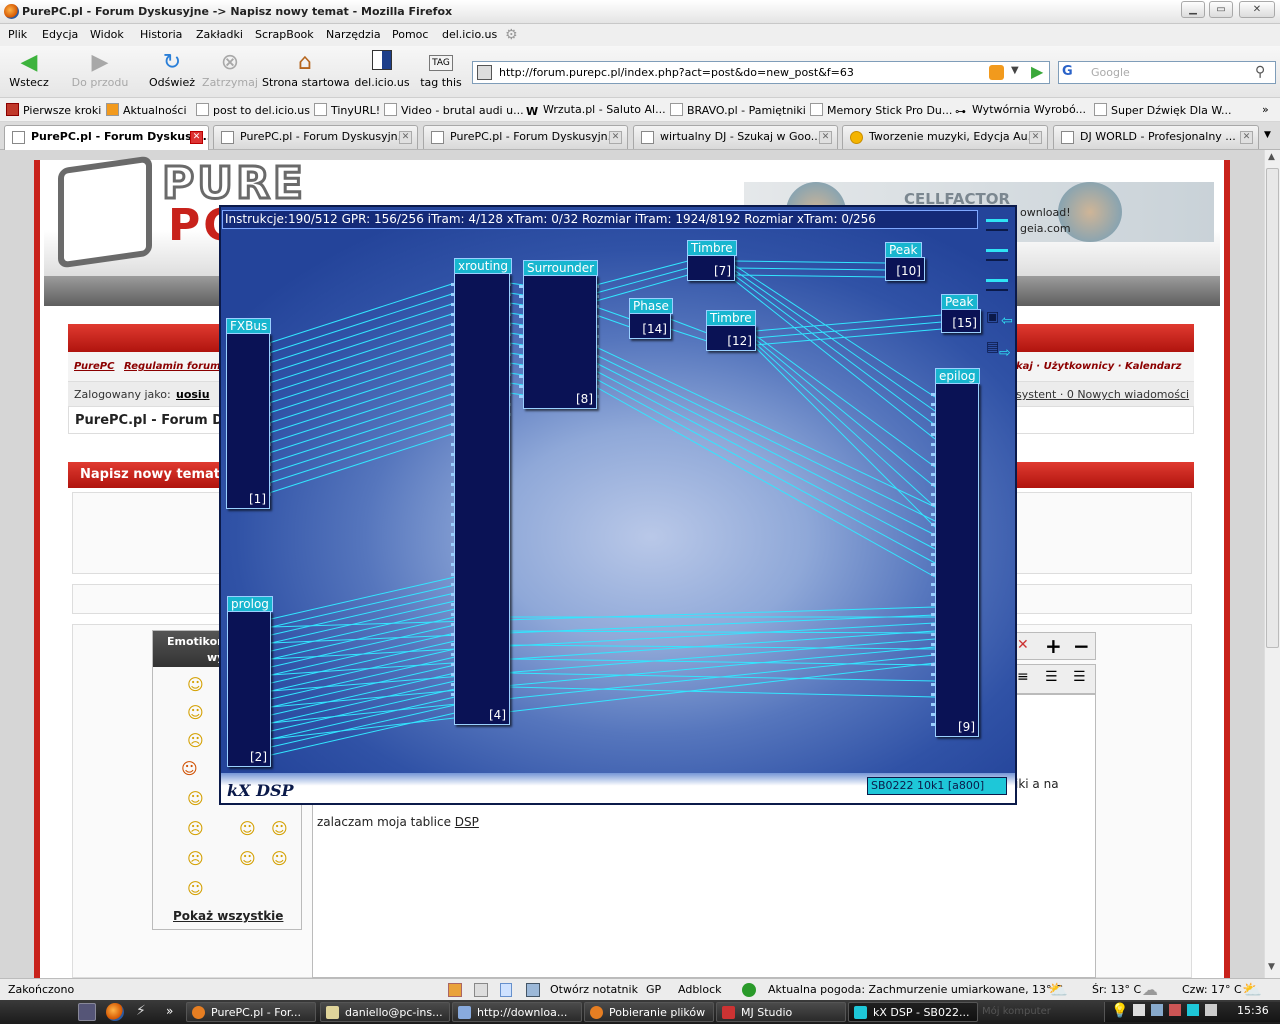 This screenshot has height=1024, width=1280. Describe the element at coordinates (1167, 72) in the screenshot. I see `search-bar: G Google ⚲` at that location.